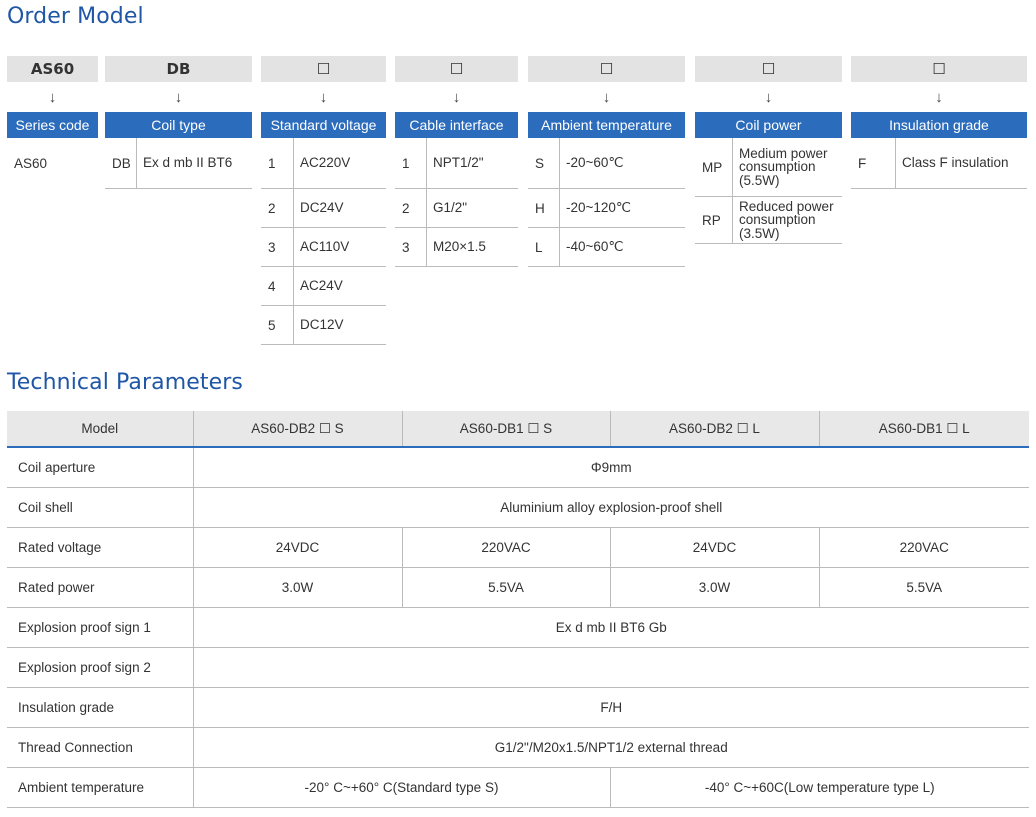 The height and width of the screenshot is (817, 1036). Describe the element at coordinates (456, 125) in the screenshot. I see `order-category-label: Cable interface` at that location.